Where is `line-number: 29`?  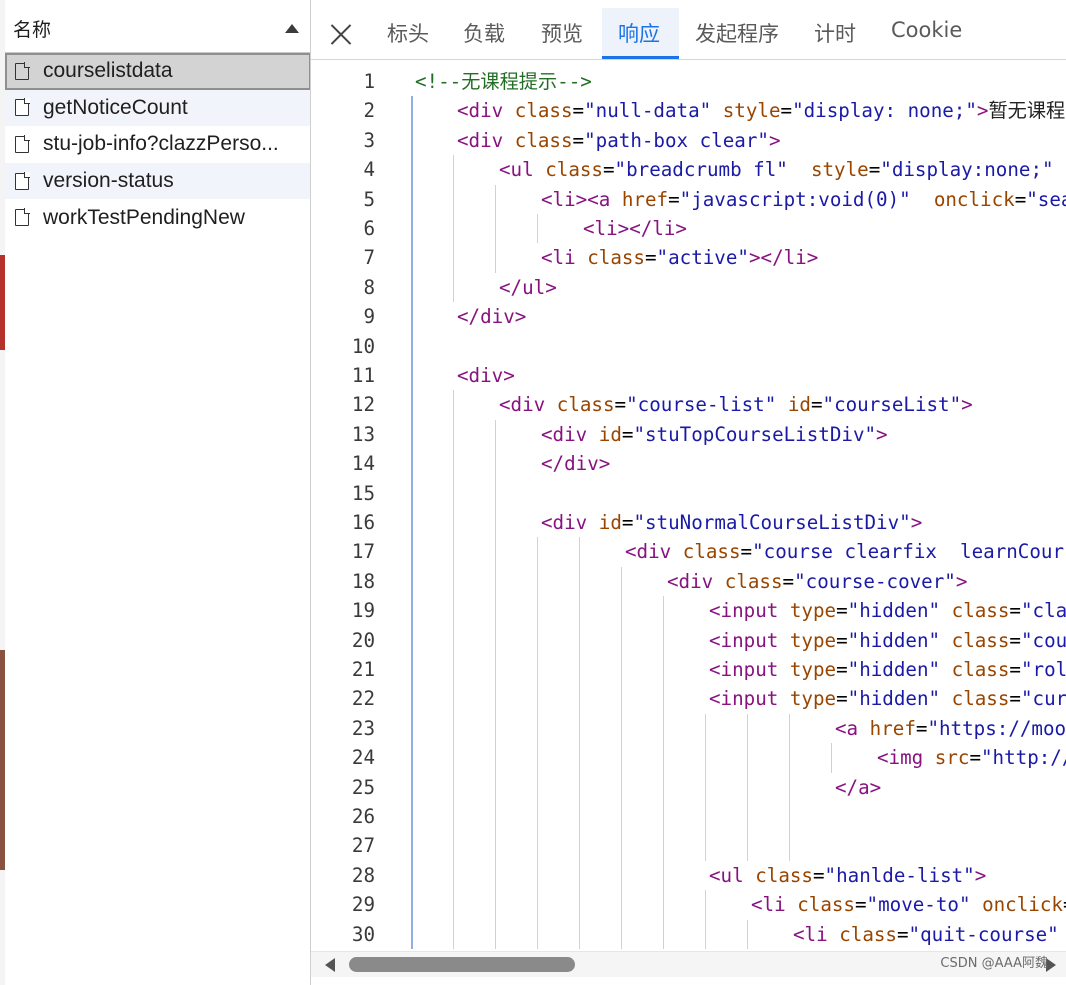
line-number: 29 is located at coordinates (363, 905).